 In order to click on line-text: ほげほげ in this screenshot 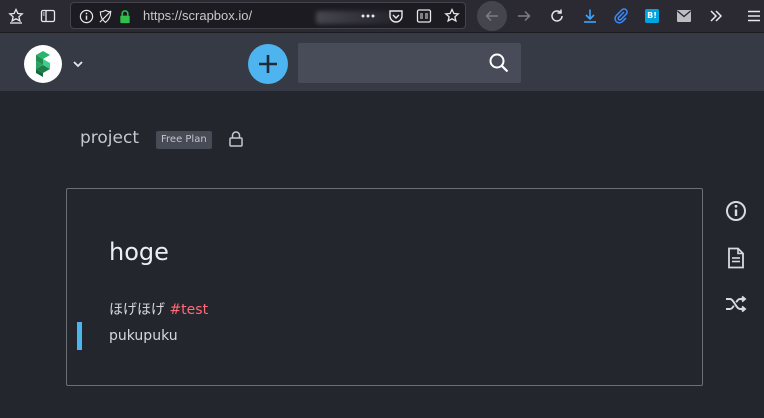, I will do `click(139, 310)`.